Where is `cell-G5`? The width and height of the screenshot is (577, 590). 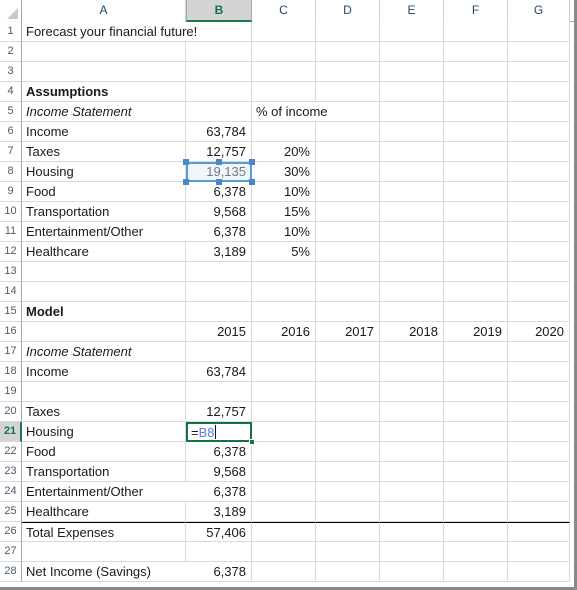
cell-G5 is located at coordinates (539, 112).